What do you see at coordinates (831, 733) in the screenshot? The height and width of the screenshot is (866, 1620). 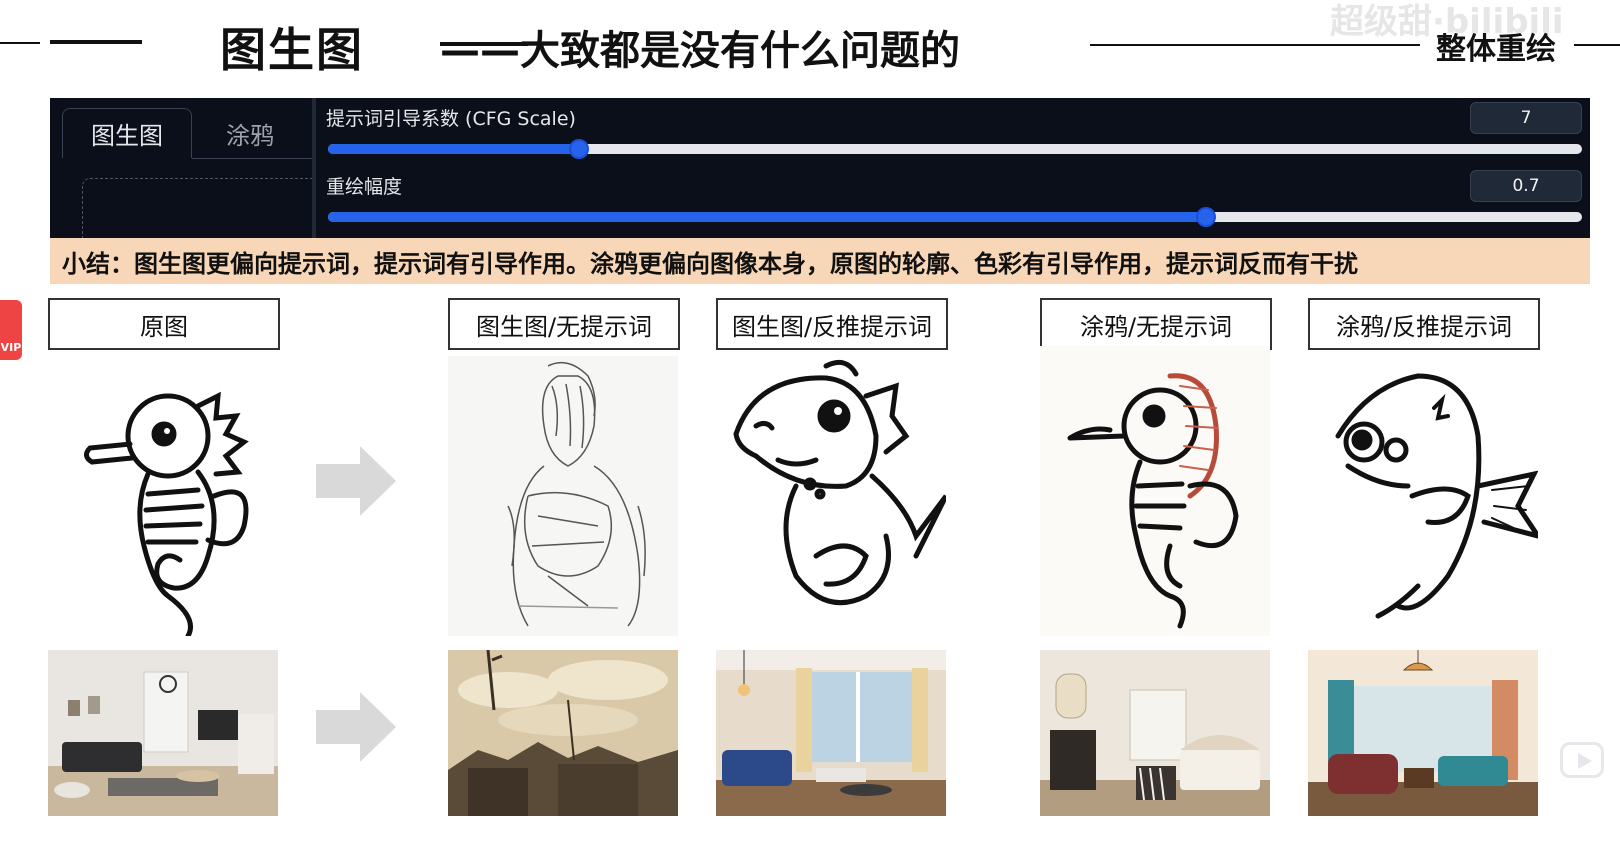 I see `img2img-reverse-prompt-room-image` at bounding box center [831, 733].